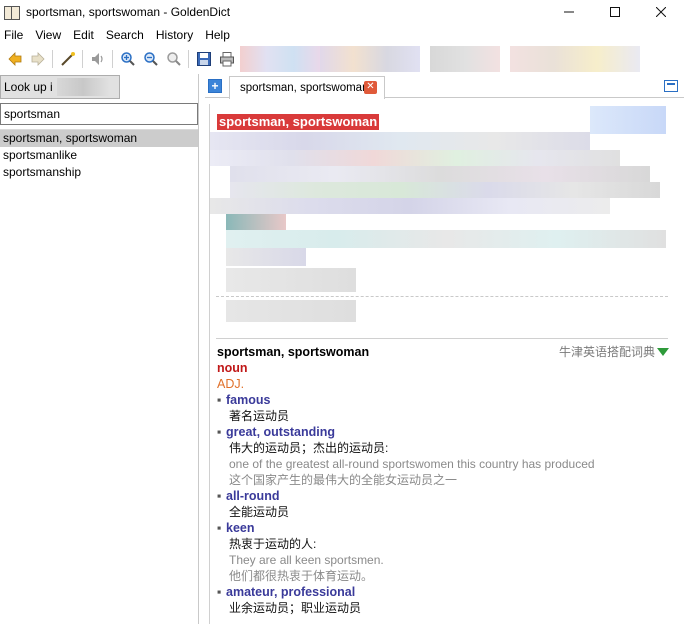 The image size is (684, 624). I want to click on search-input, so click(99, 114).